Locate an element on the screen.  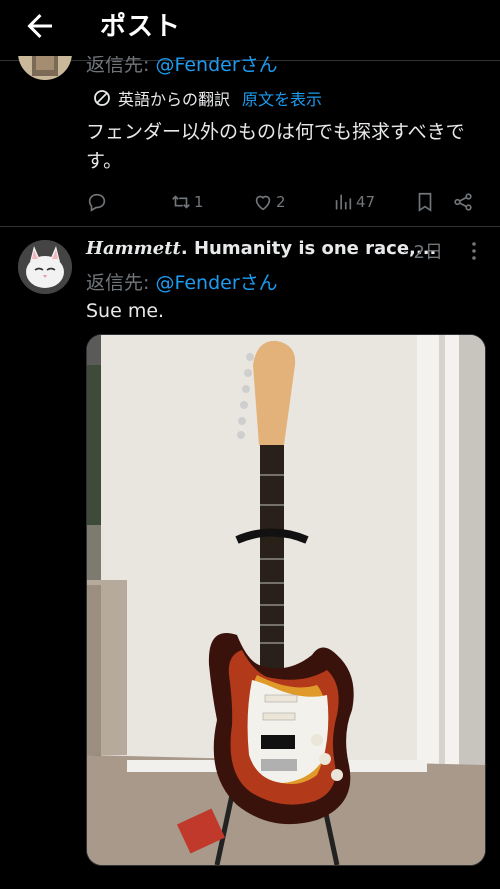
share-button is located at coordinates (463, 202).